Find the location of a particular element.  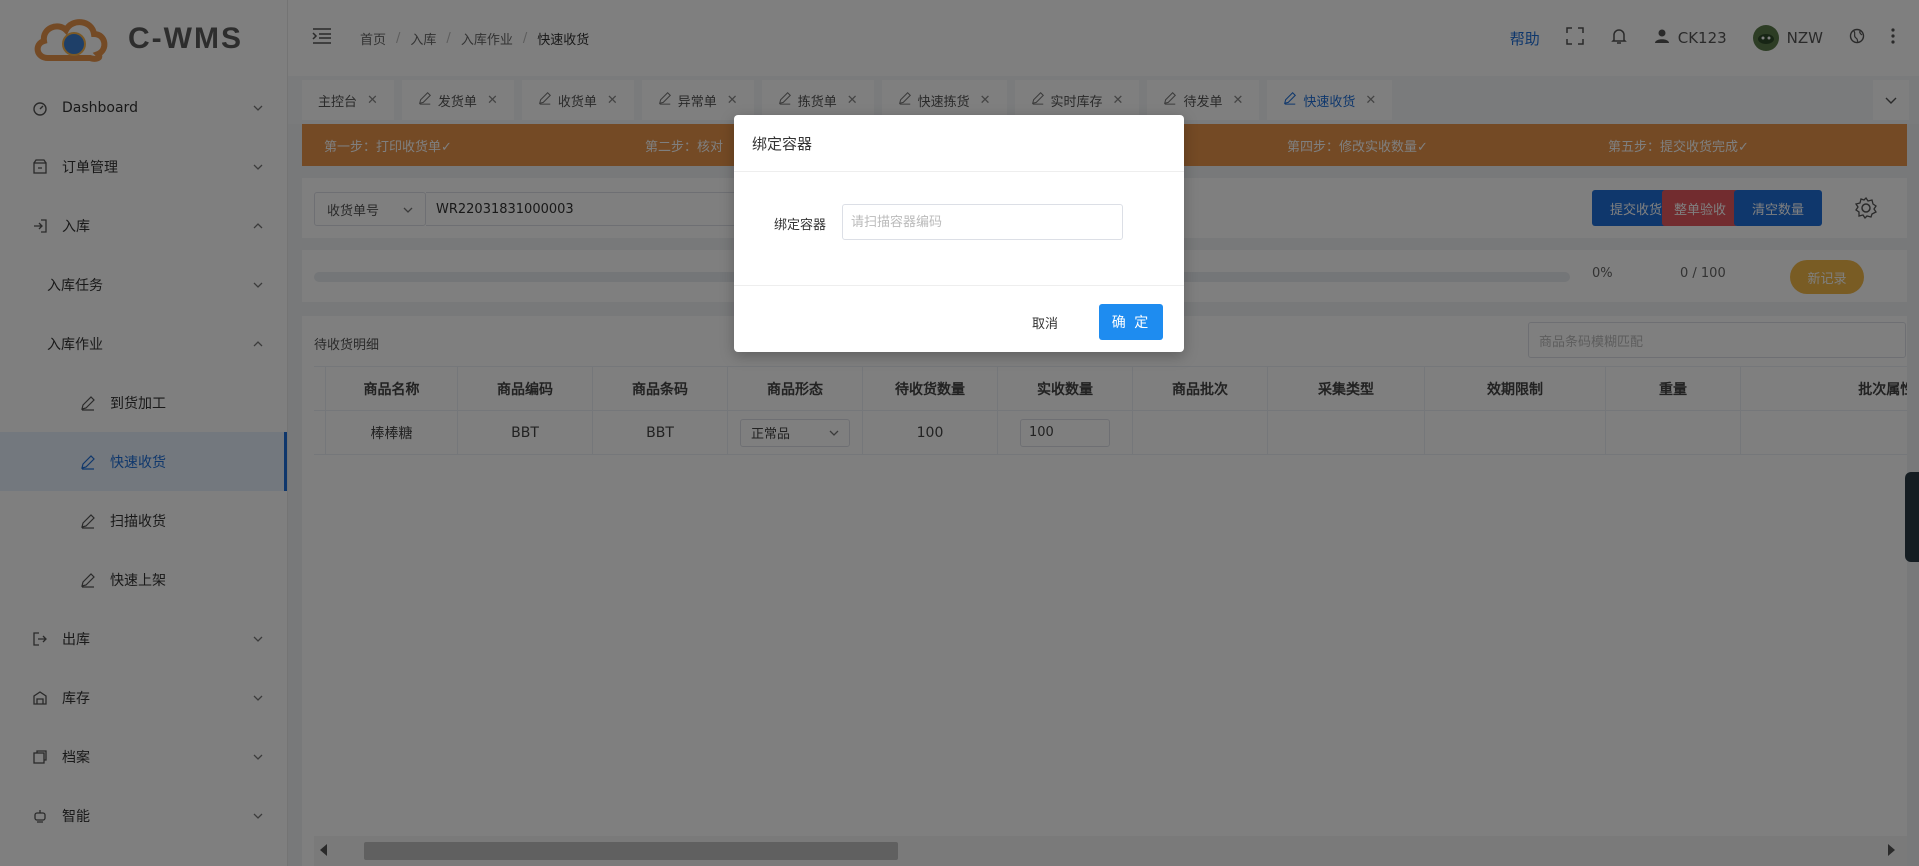

dialog-body: 绑定容器 is located at coordinates (959, 229).